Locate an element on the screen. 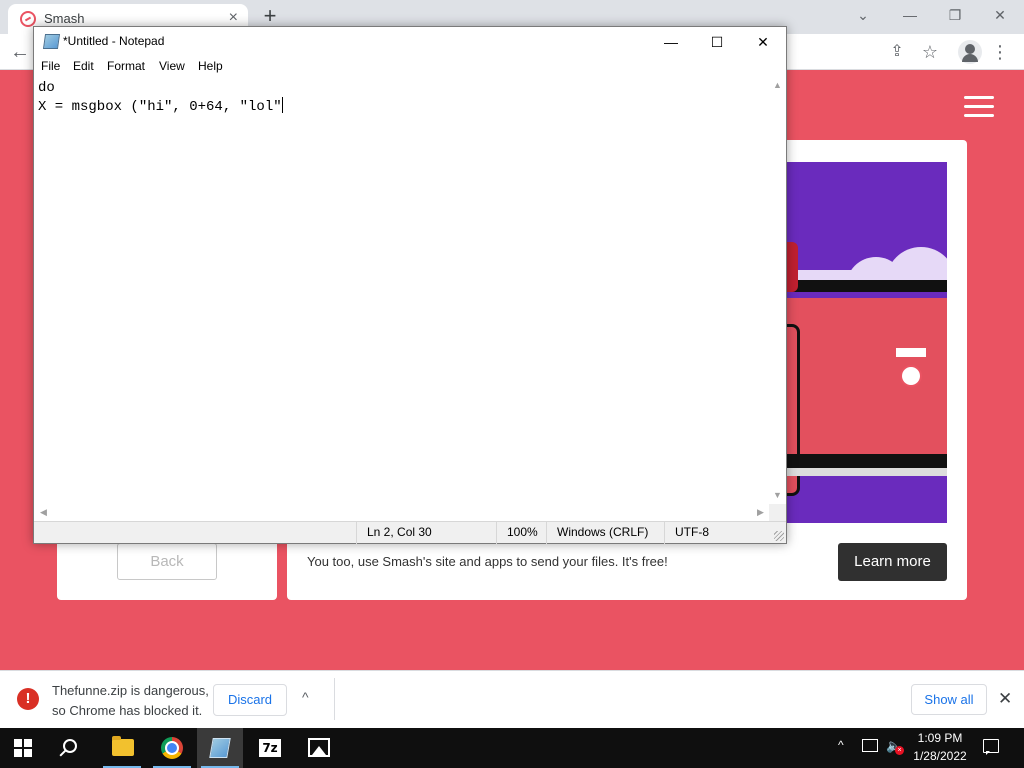 The image size is (1024, 768). text-line: do is located at coordinates (46, 88).